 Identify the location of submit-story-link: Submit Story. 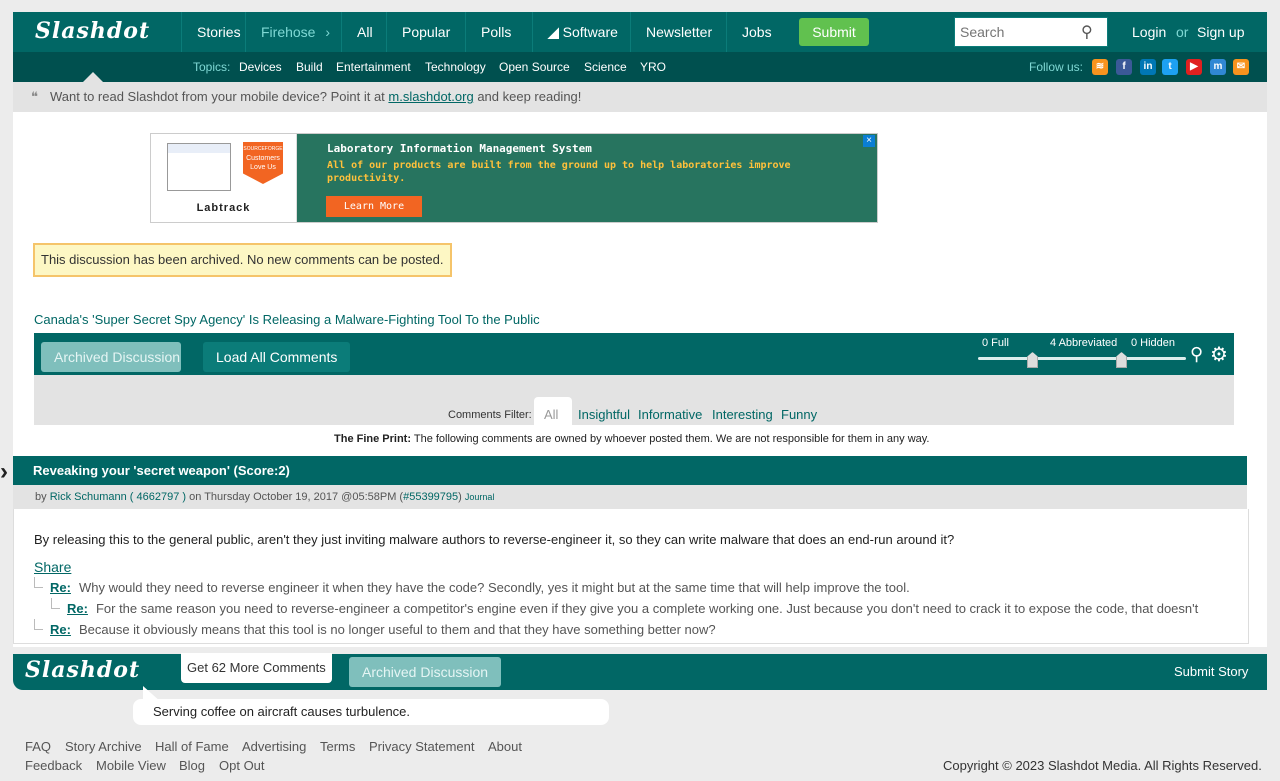
(1211, 671).